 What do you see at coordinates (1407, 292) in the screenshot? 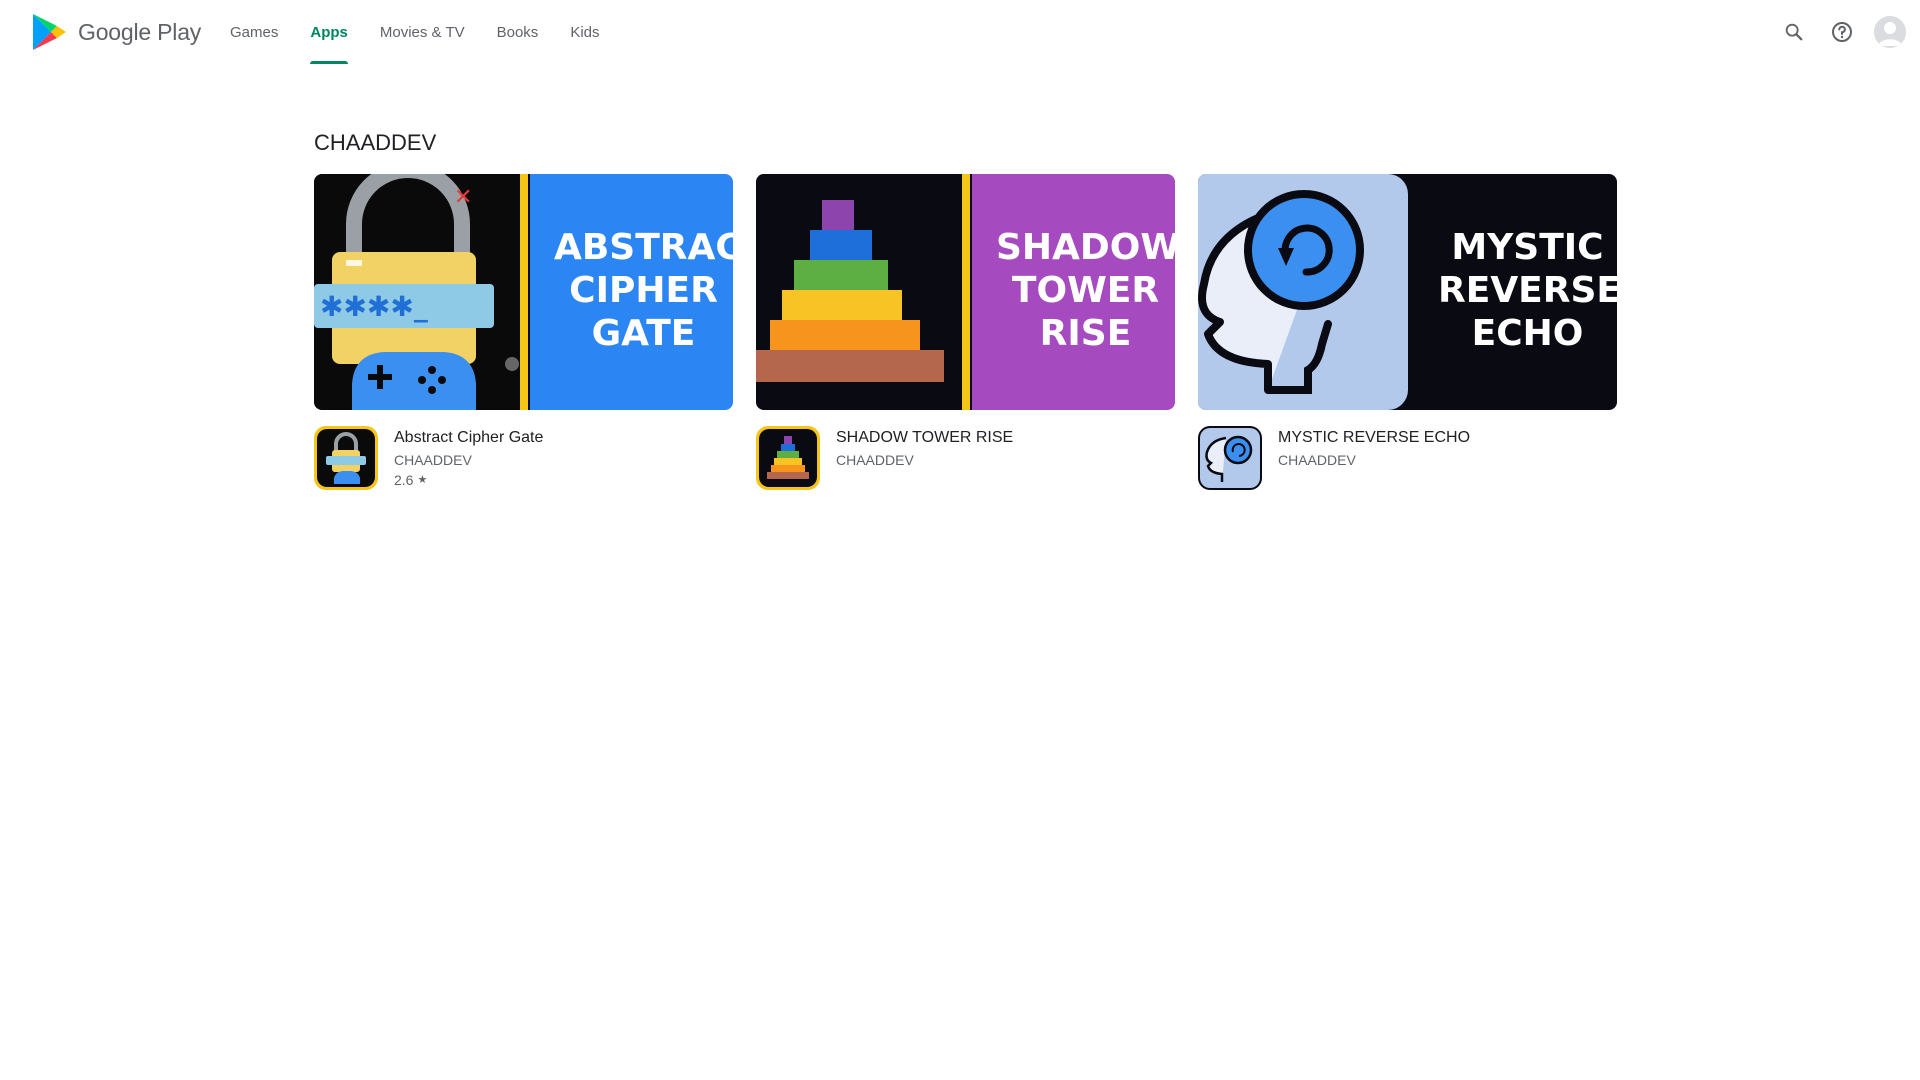
I see `app-banner: MYSTIC REVERSE ECHO` at bounding box center [1407, 292].